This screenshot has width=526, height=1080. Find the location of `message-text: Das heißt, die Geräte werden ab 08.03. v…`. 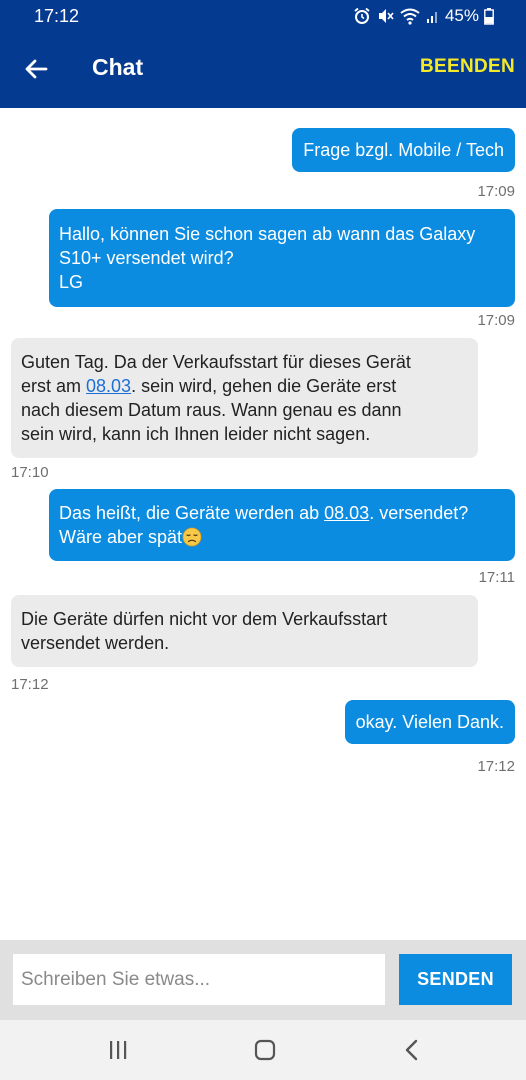

message-text: Das heißt, die Geräte werden ab 08.03. v… is located at coordinates (264, 525).